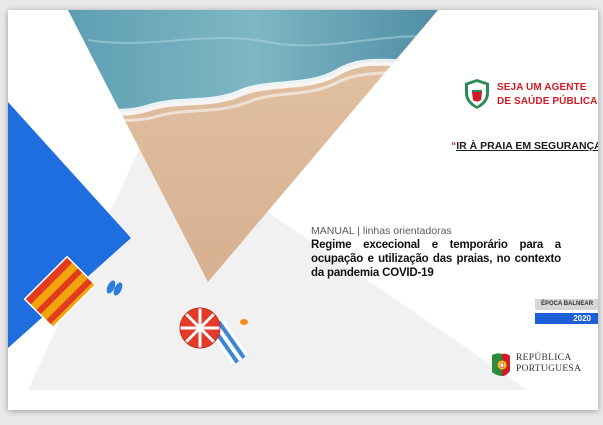 The image size is (603, 425). What do you see at coordinates (527, 146) in the screenshot?
I see `slogan-text: IR À PRAIA EM SEGURANÇA` at bounding box center [527, 146].